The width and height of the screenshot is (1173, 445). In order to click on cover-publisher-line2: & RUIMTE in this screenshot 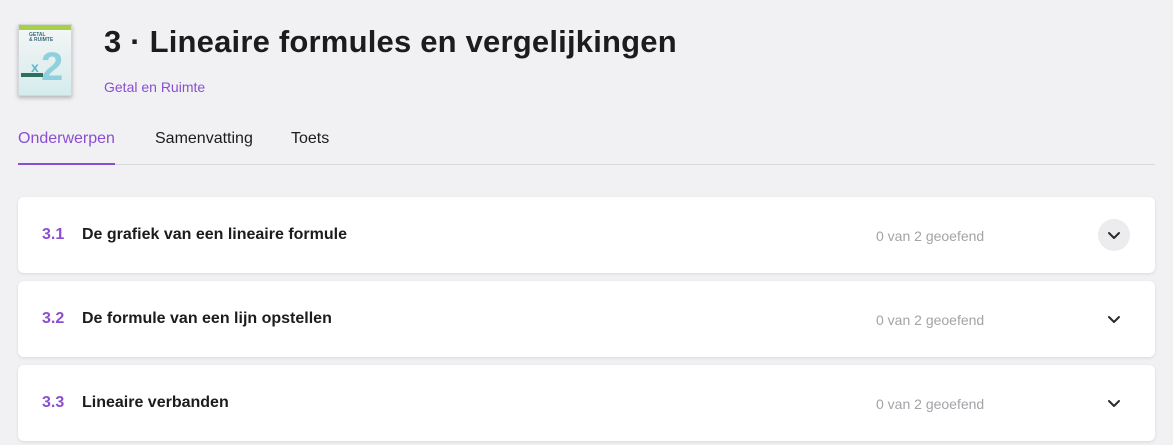, I will do `click(41, 40)`.